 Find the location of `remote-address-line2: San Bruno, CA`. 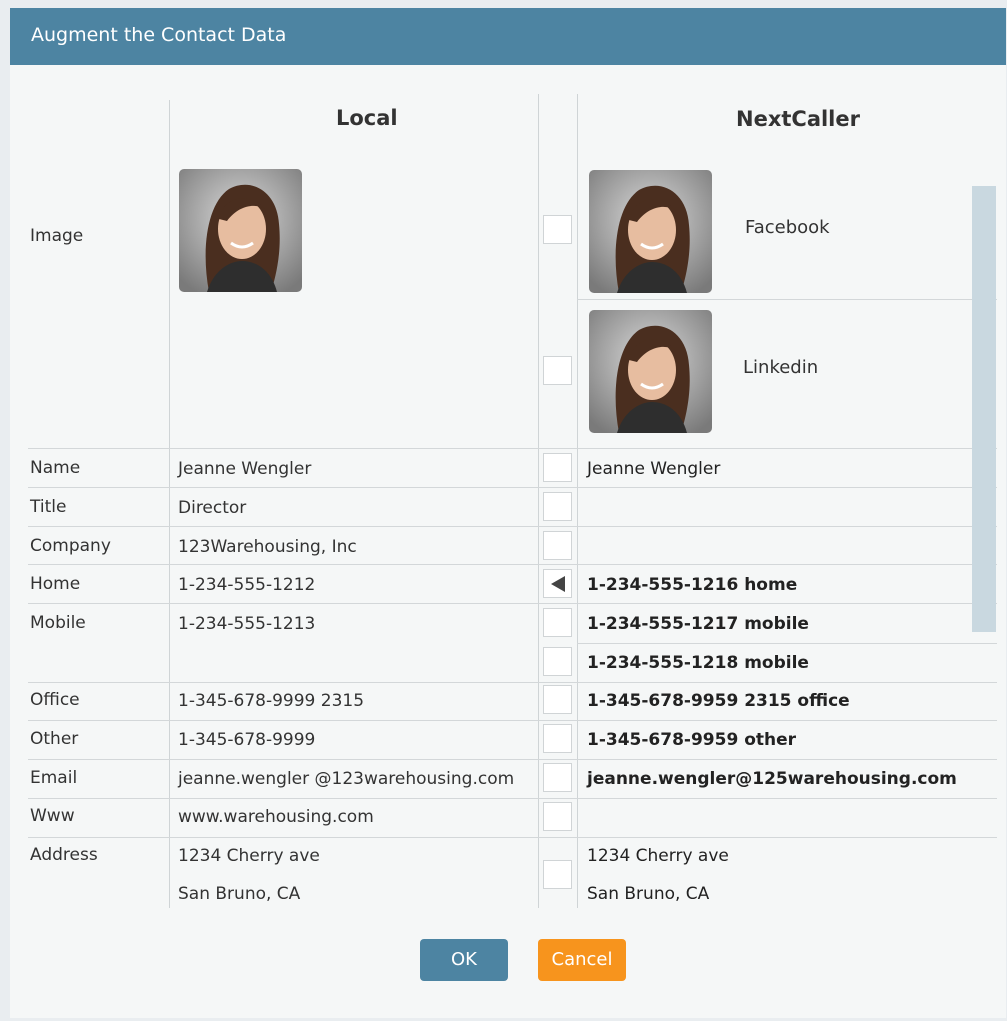

remote-address-line2: San Bruno, CA is located at coordinates (648, 894).